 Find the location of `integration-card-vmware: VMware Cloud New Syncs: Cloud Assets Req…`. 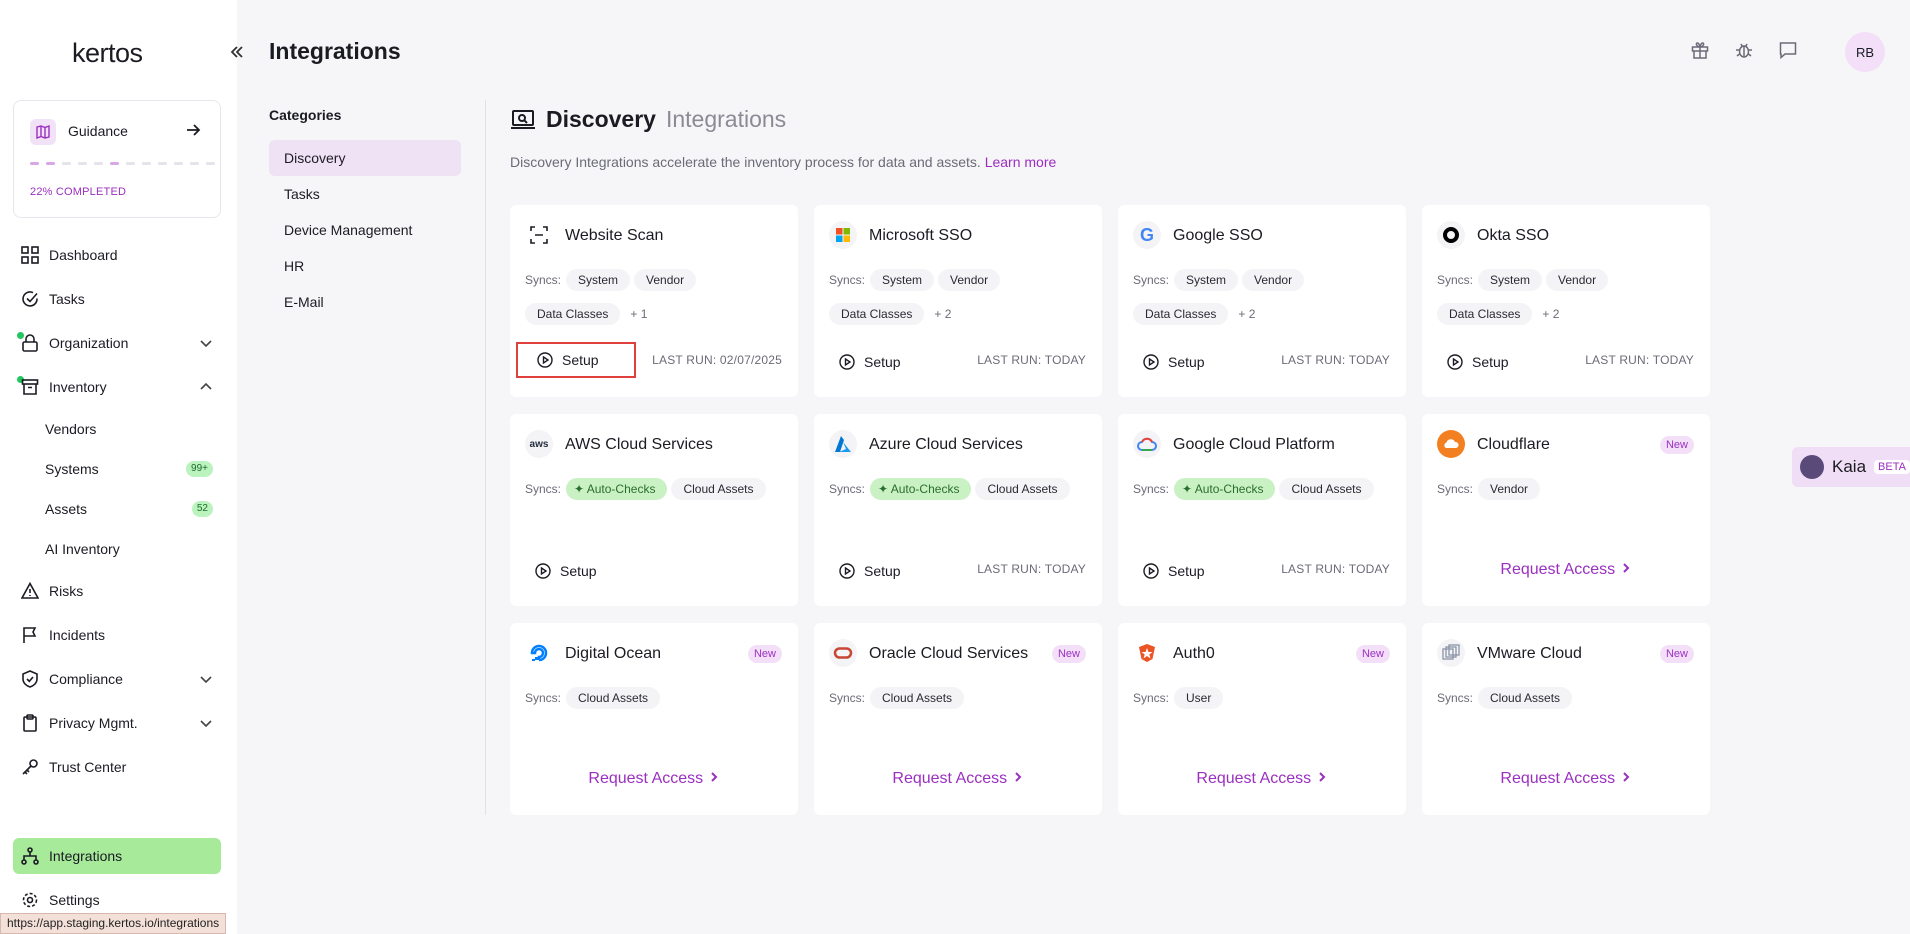

integration-card-vmware: VMware Cloud New Syncs: Cloud Assets Req… is located at coordinates (1566, 719).